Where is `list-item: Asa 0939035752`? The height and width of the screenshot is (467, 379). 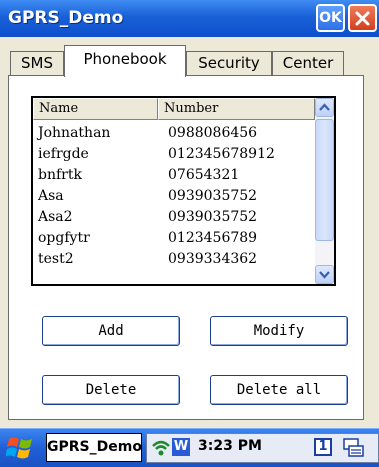
list-item: Asa 0939035752 is located at coordinates (173, 198).